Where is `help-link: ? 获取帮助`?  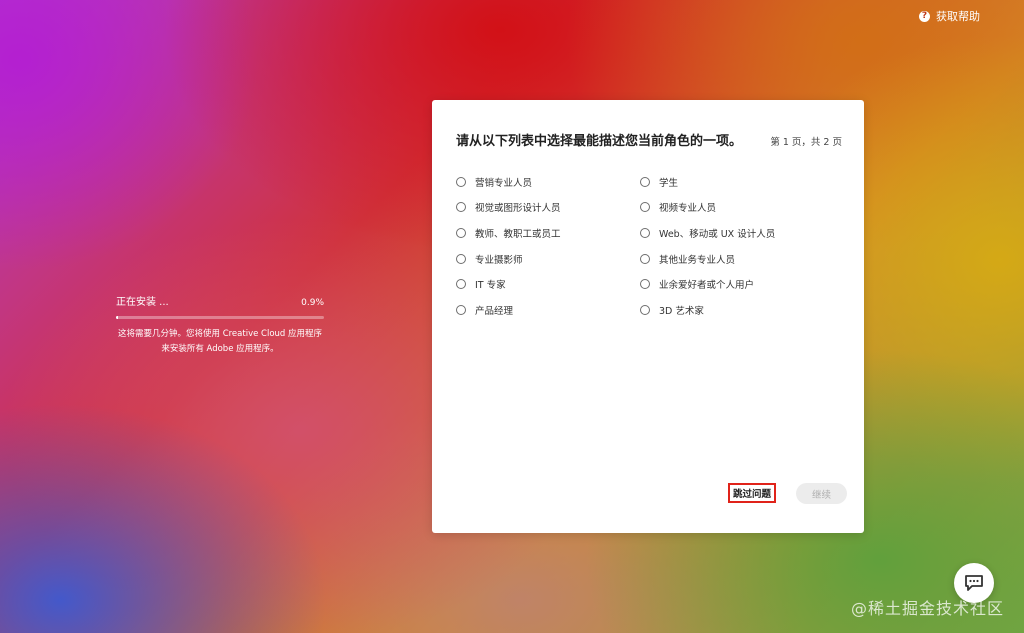 help-link: ? 获取帮助 is located at coordinates (949, 16).